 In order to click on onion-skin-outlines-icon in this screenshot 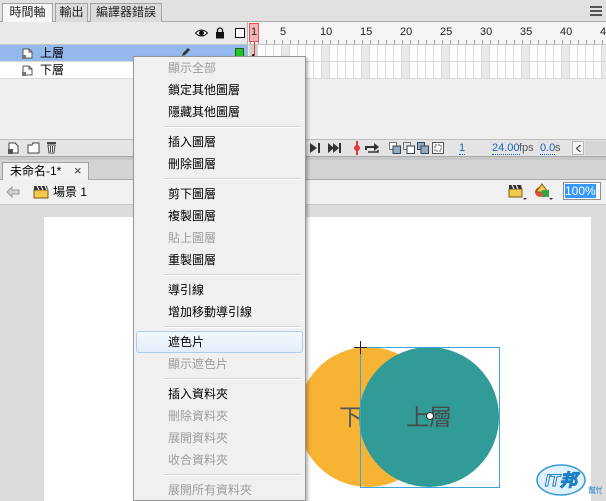, I will do `click(409, 148)`.